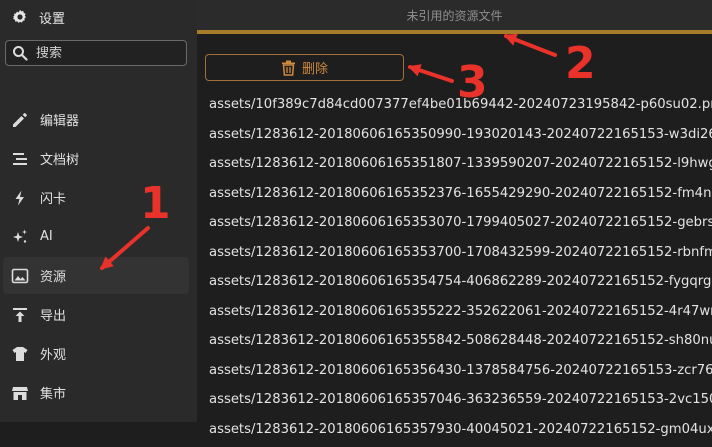 This screenshot has height=447, width=712. What do you see at coordinates (53, 314) in the screenshot?
I see `sidebar-item-label: 导出` at bounding box center [53, 314].